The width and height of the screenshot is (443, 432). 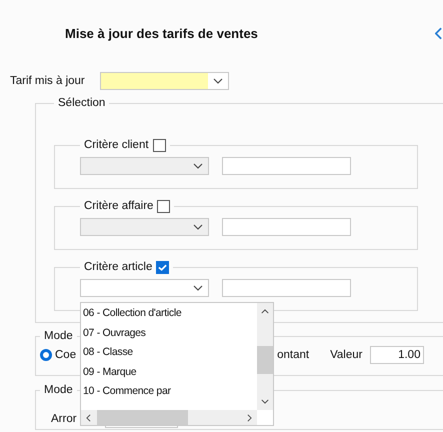 I want to click on list-item: 08 - Classe, so click(x=169, y=352).